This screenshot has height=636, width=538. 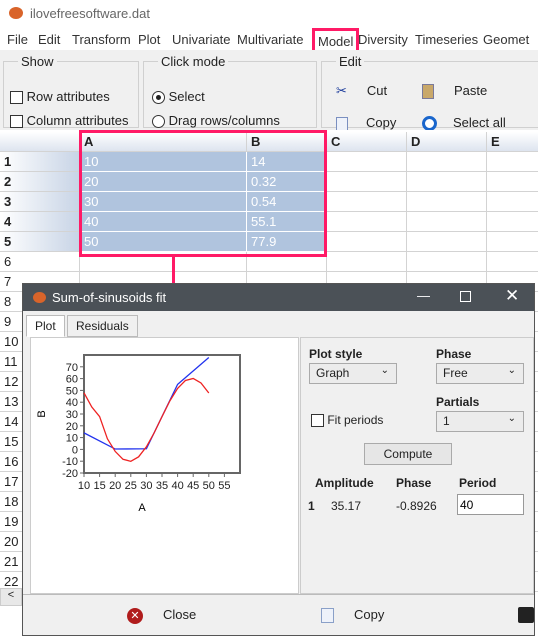 I want to click on cut-button: ✂ Cut, so click(x=361, y=91).